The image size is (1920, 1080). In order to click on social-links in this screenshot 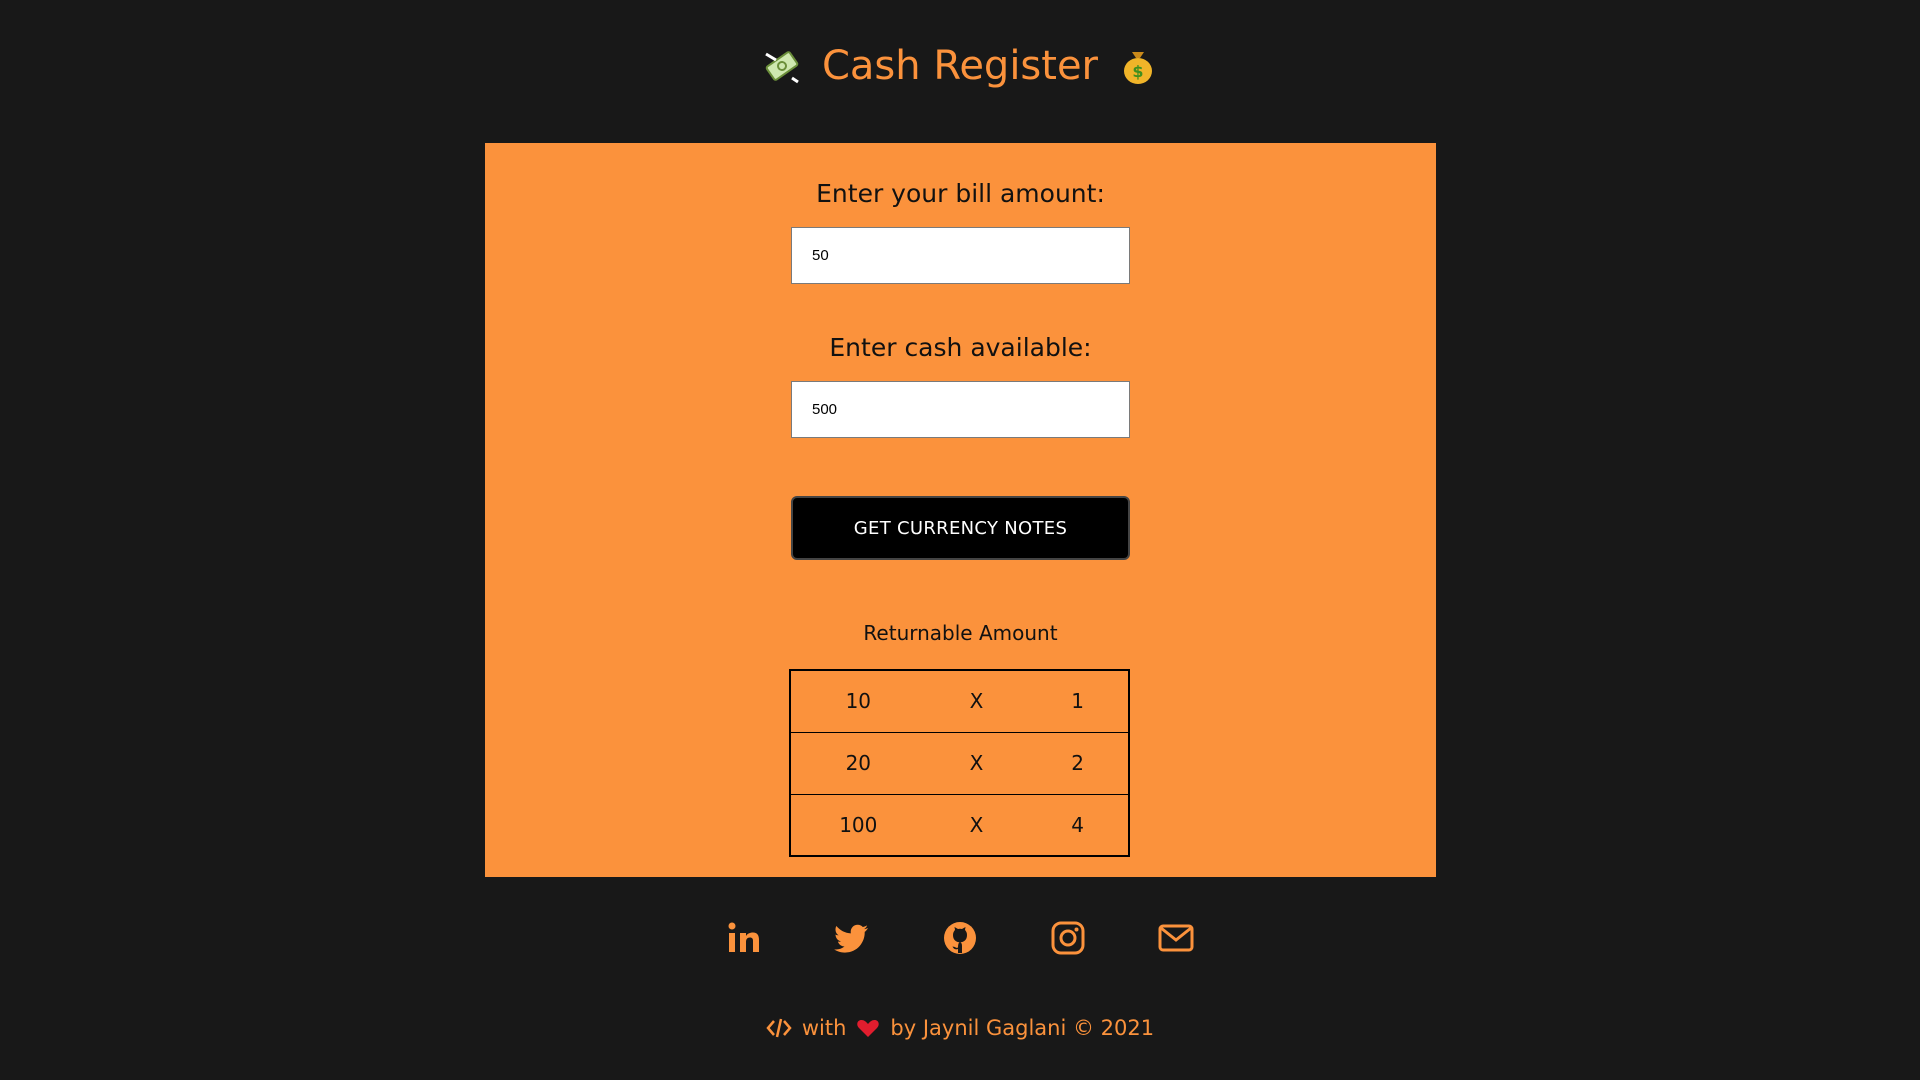, I will do `click(960, 938)`.